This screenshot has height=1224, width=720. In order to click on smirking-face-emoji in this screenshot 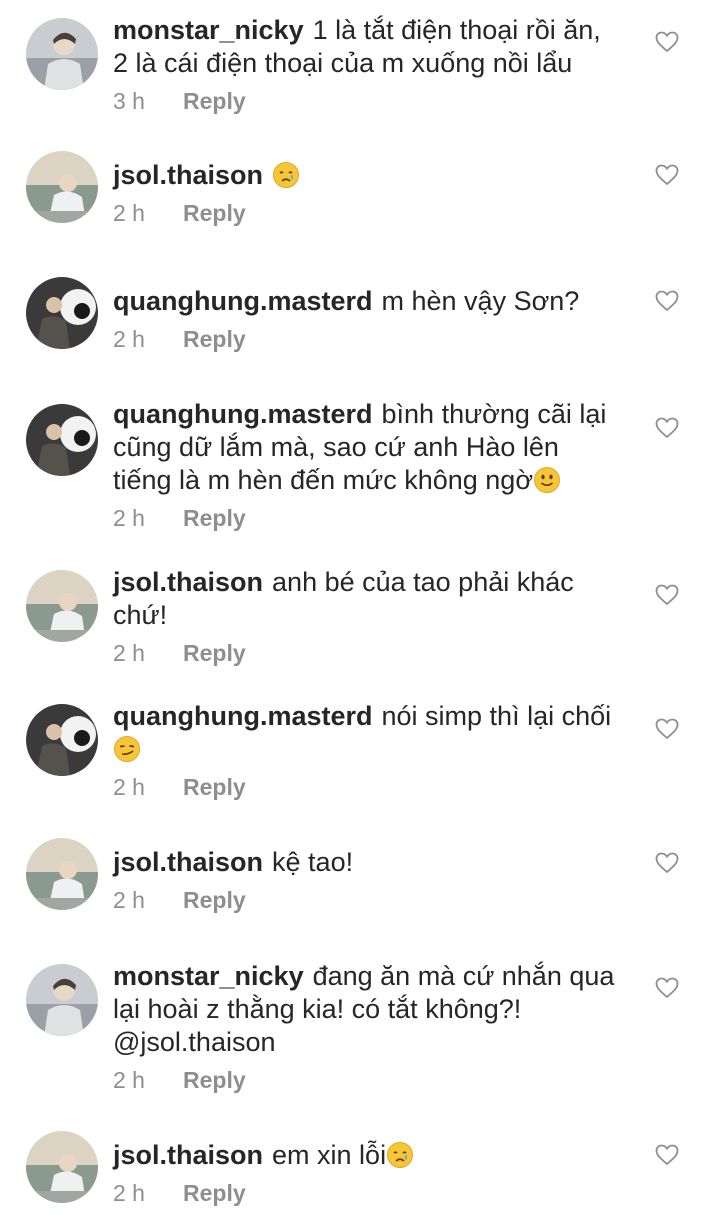, I will do `click(127, 749)`.